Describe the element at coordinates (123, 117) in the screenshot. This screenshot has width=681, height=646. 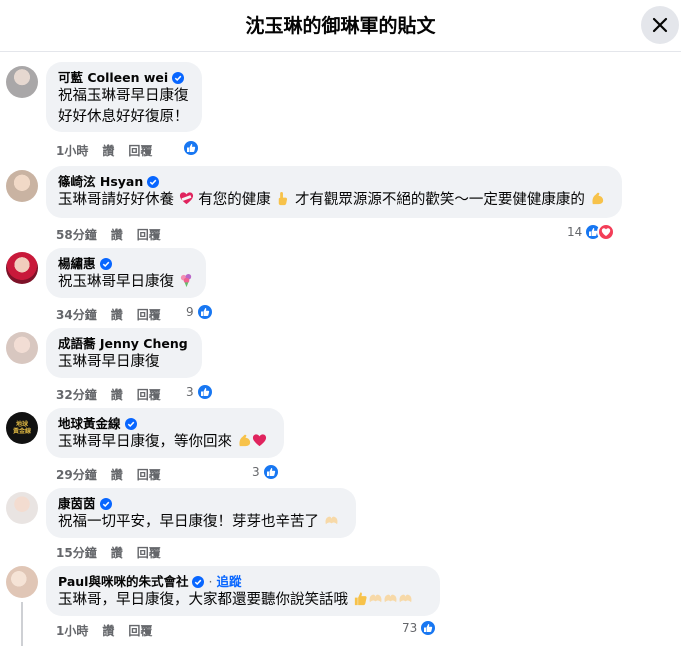
I see `comment-text-line: 好好休息好好復原！` at that location.